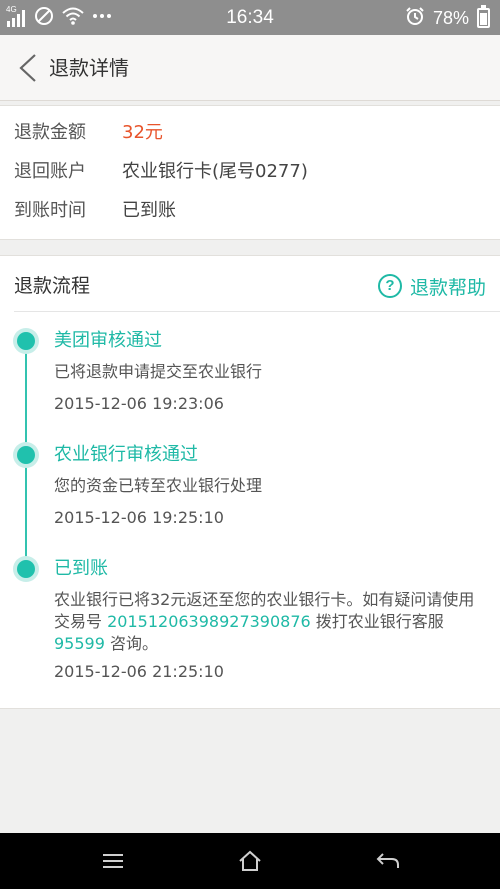 The height and width of the screenshot is (889, 500). I want to click on refund-help-label: 退款帮助, so click(447, 287).